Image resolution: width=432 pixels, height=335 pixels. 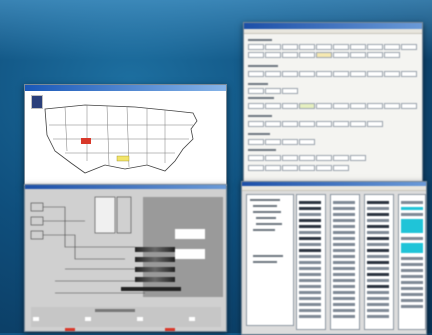 I want to click on list-column-highlighted, so click(x=412, y=262).